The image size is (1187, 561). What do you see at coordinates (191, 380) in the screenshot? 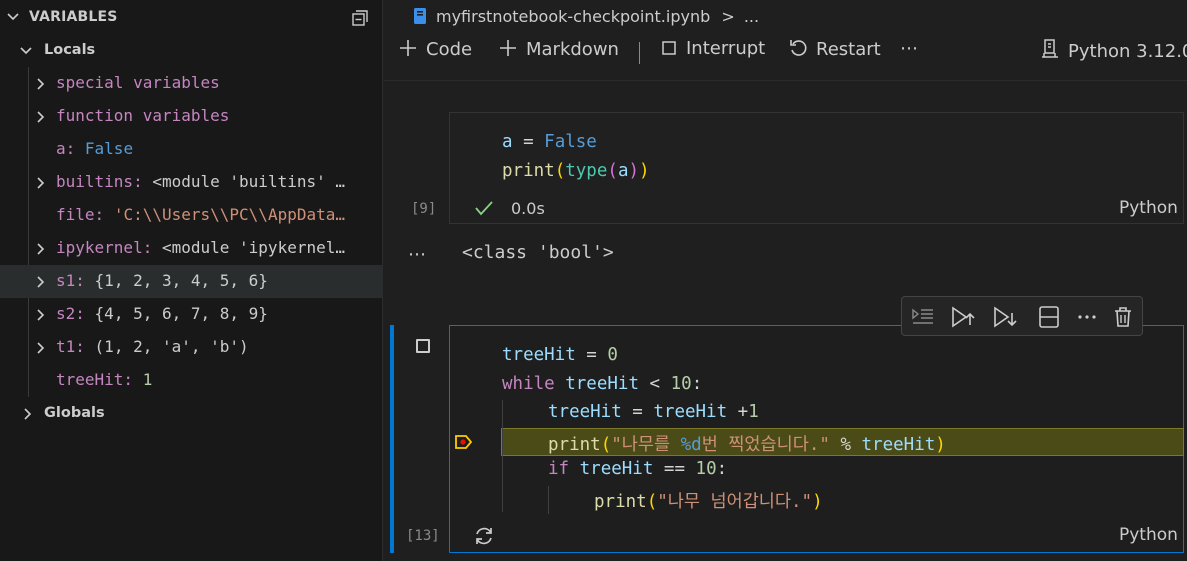
I see `variable-row: treeHit: 1` at bounding box center [191, 380].